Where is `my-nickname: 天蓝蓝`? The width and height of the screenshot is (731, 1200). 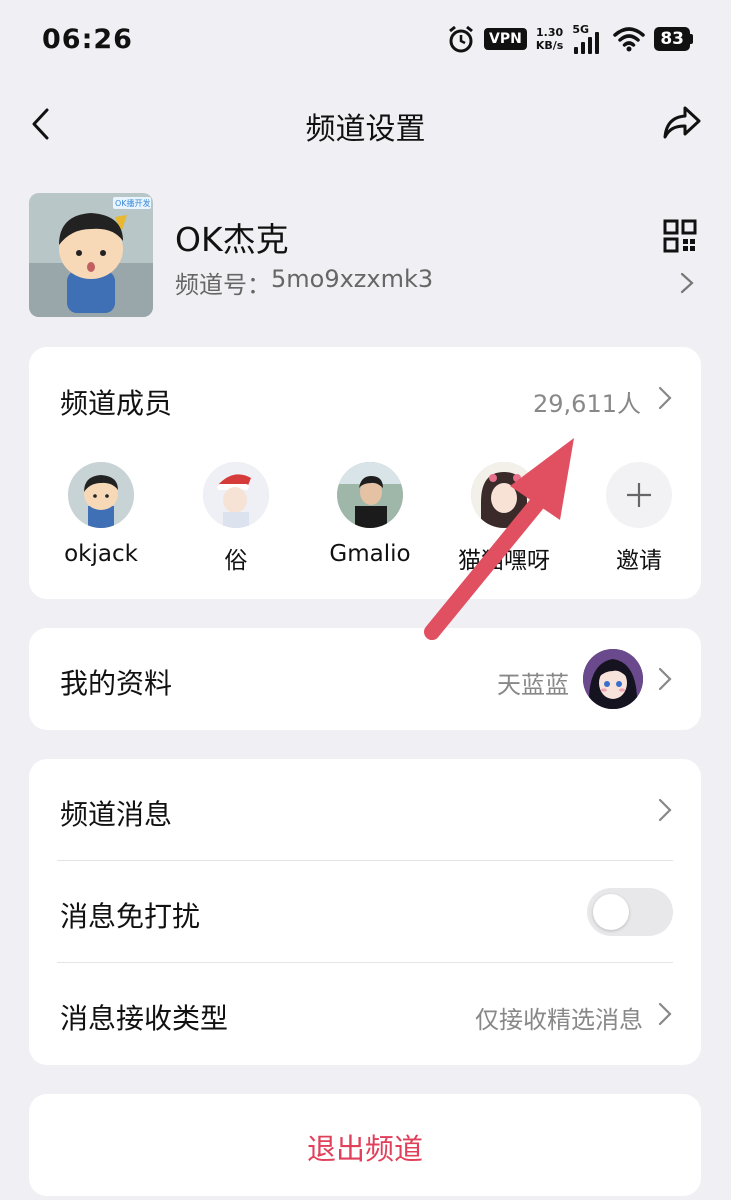
my-nickname: 天蓝蓝 is located at coordinates (533, 685).